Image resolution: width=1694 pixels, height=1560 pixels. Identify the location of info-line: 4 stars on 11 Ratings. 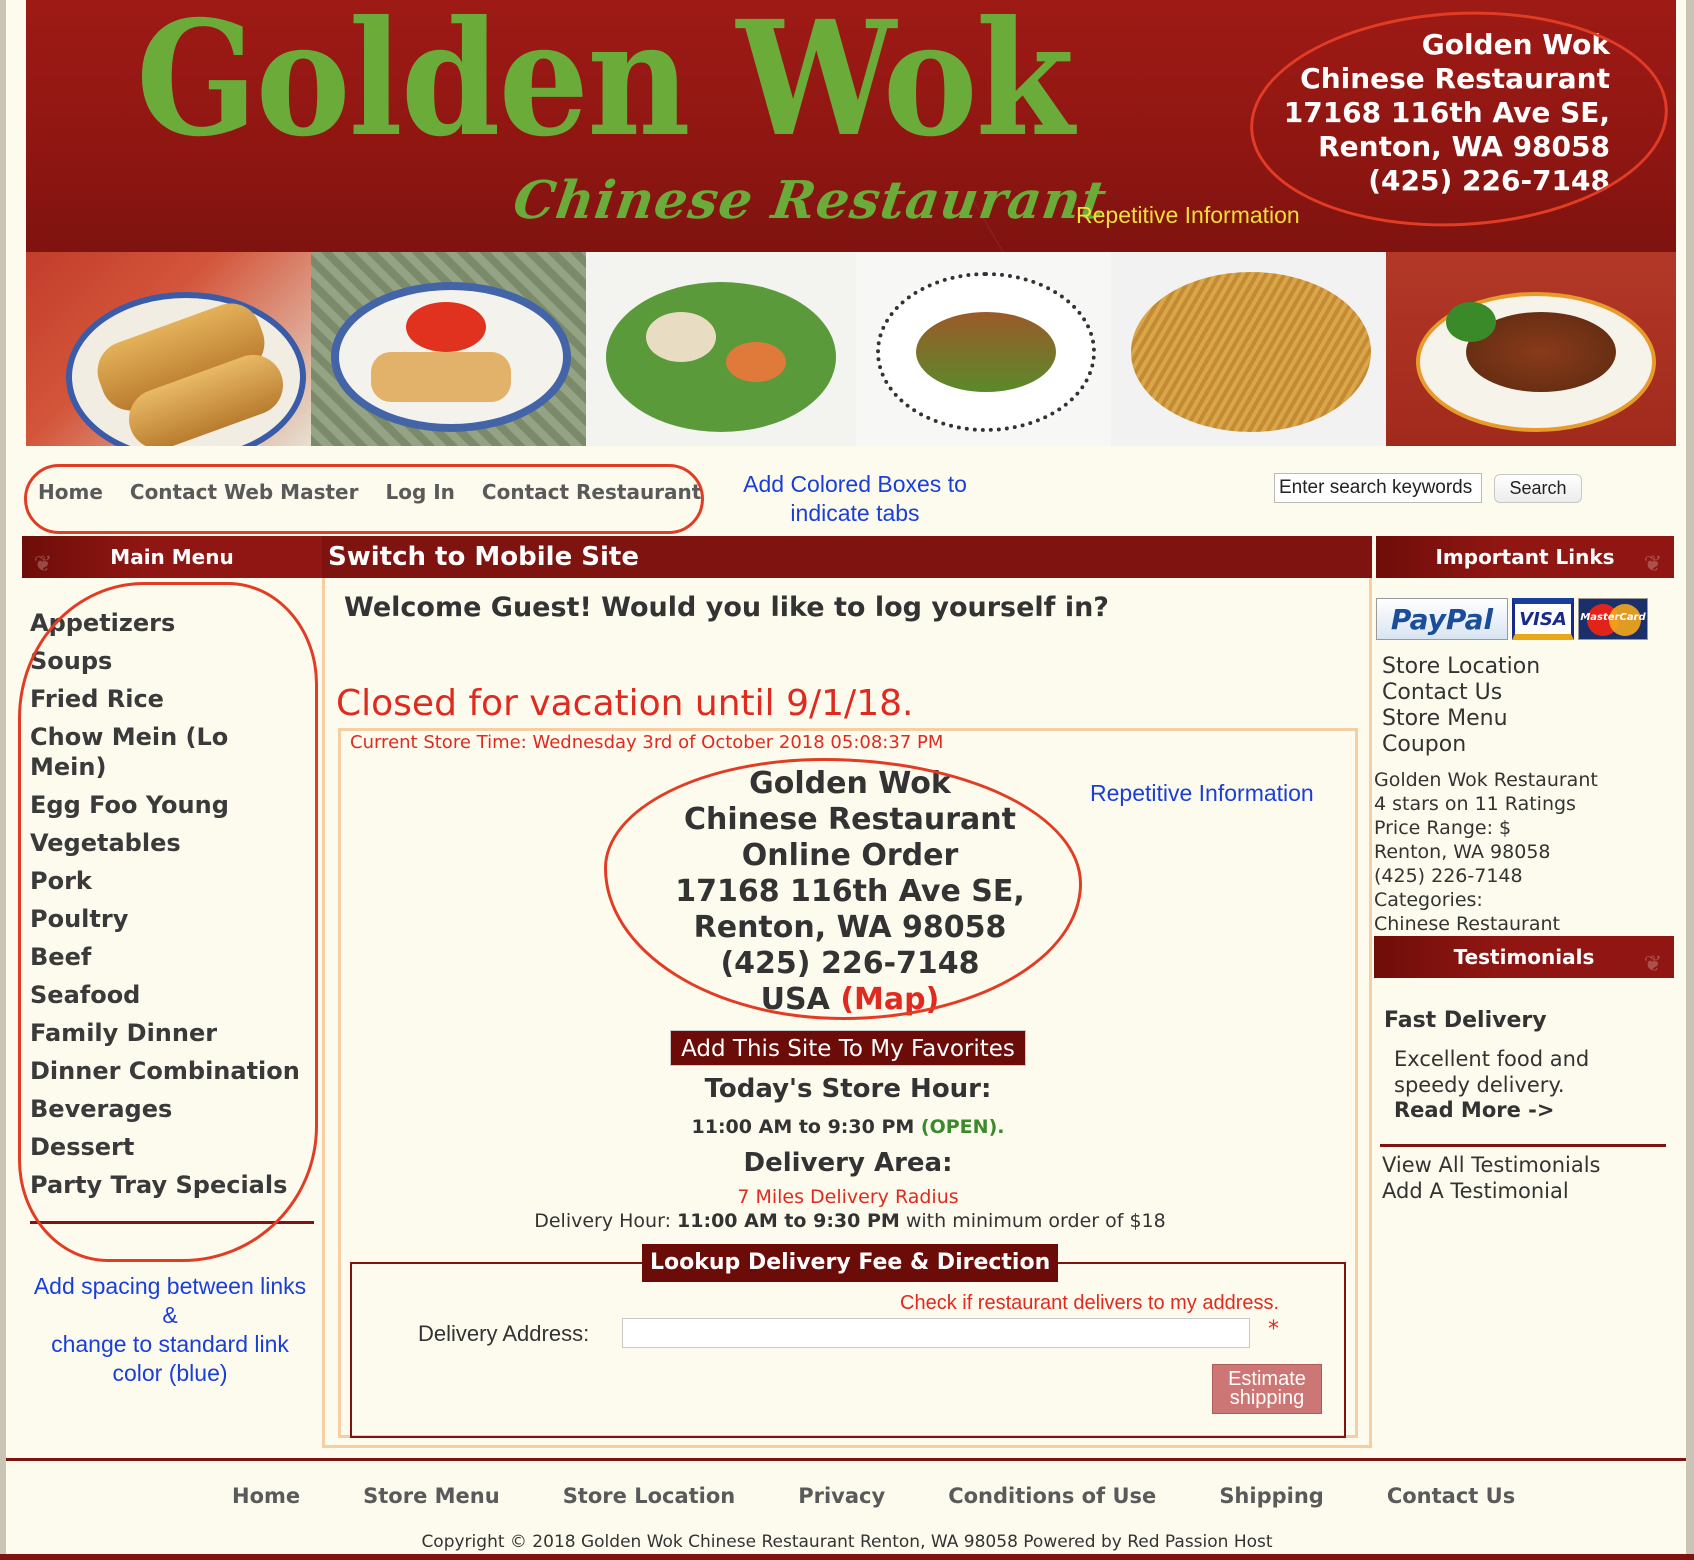
(1475, 804).